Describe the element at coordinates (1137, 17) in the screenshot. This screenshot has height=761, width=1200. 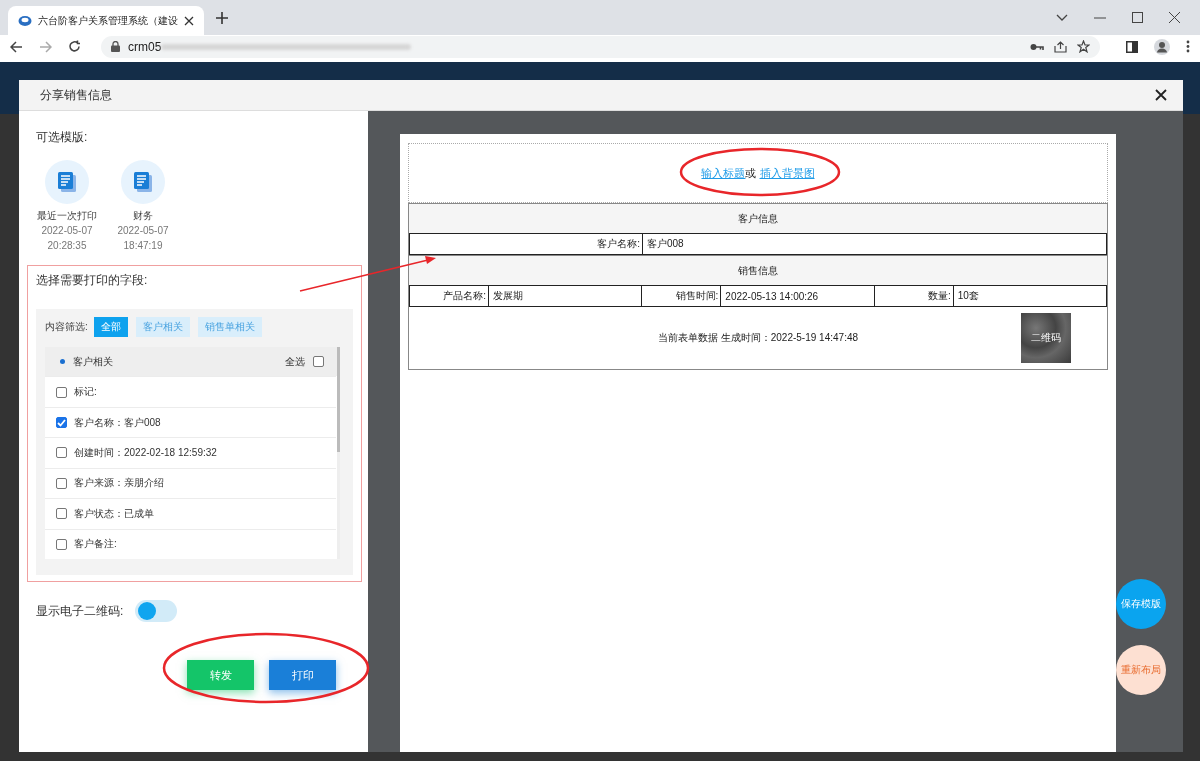
I see `maximize-icon` at that location.